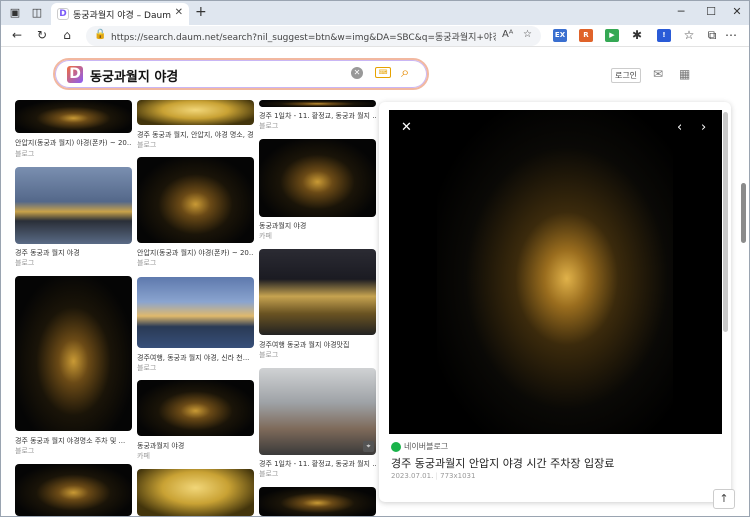 This screenshot has width=750, height=517. What do you see at coordinates (37, 13) in the screenshot?
I see `tab-actions-icon: ◫` at bounding box center [37, 13].